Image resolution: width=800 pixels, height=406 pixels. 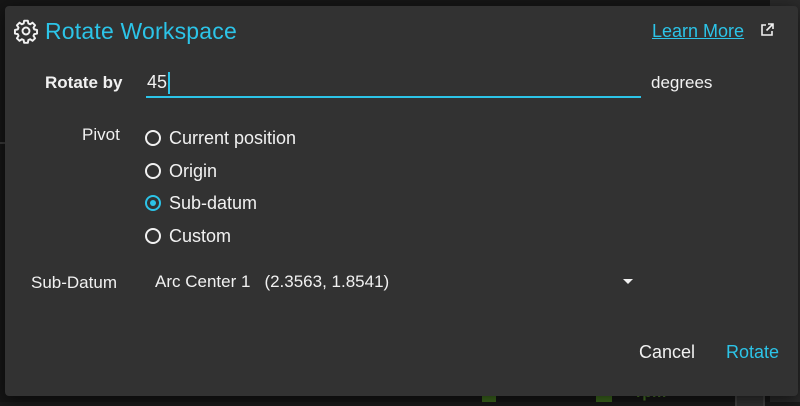 I want to click on pivot-option-sub-datum: Sub-datum, so click(x=201, y=203).